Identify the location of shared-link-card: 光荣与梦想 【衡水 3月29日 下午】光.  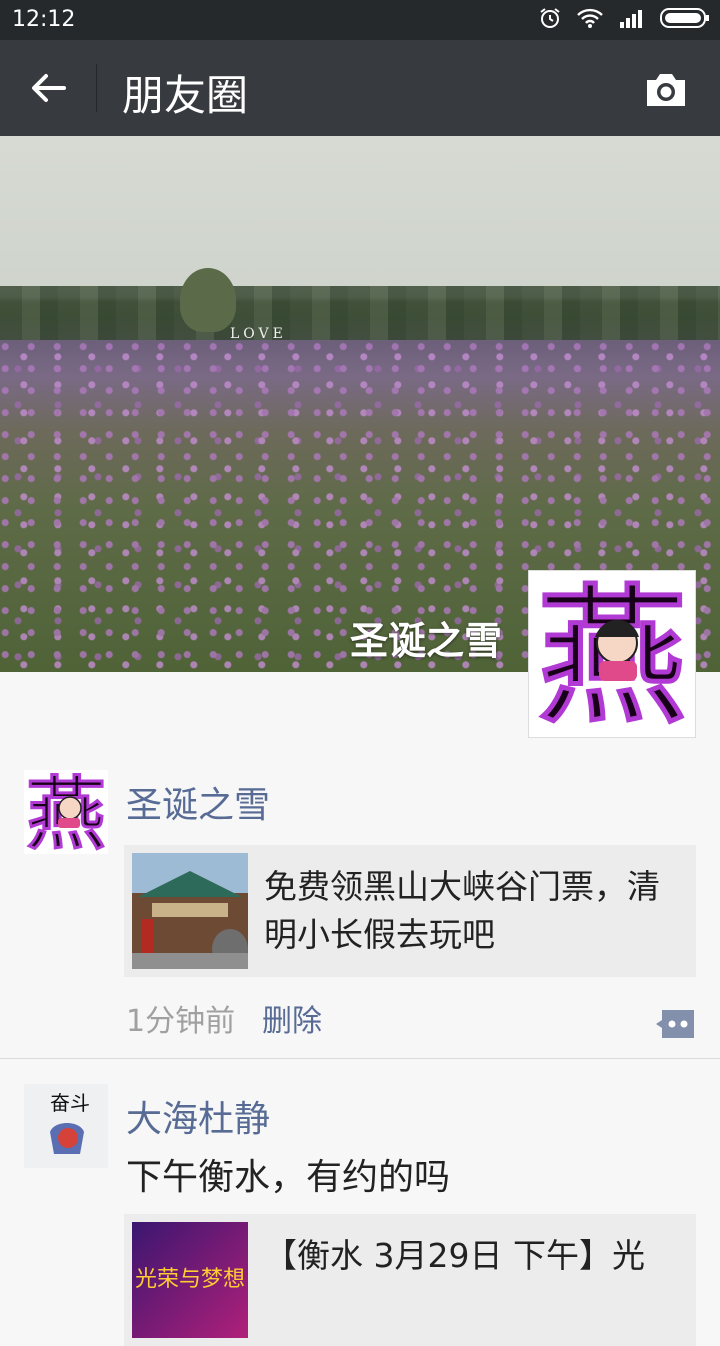
(410, 1280).